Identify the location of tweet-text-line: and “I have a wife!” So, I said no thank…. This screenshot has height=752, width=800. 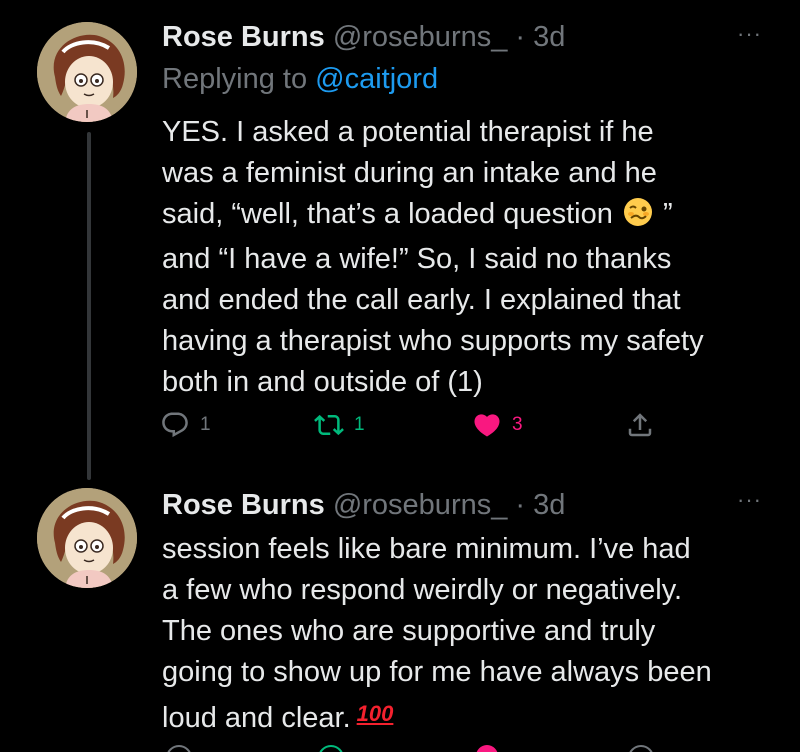
(417, 259).